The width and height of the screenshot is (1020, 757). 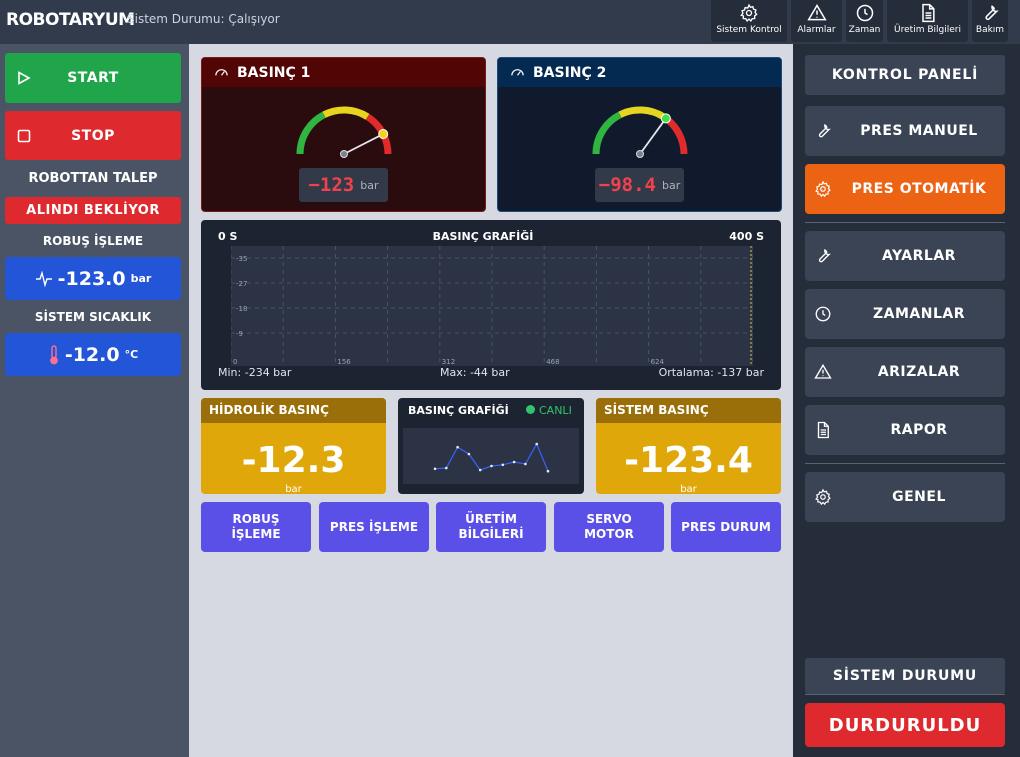 What do you see at coordinates (93, 317) in the screenshot?
I see `temperature-title: SİSTEM SICAKLIK` at bounding box center [93, 317].